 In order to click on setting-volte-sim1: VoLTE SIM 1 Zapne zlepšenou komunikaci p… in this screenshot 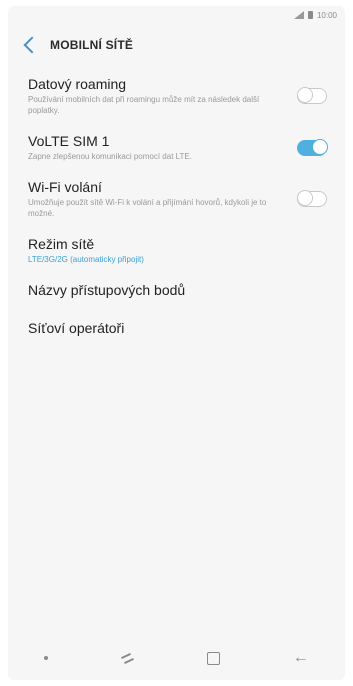, I will do `click(176, 147)`.